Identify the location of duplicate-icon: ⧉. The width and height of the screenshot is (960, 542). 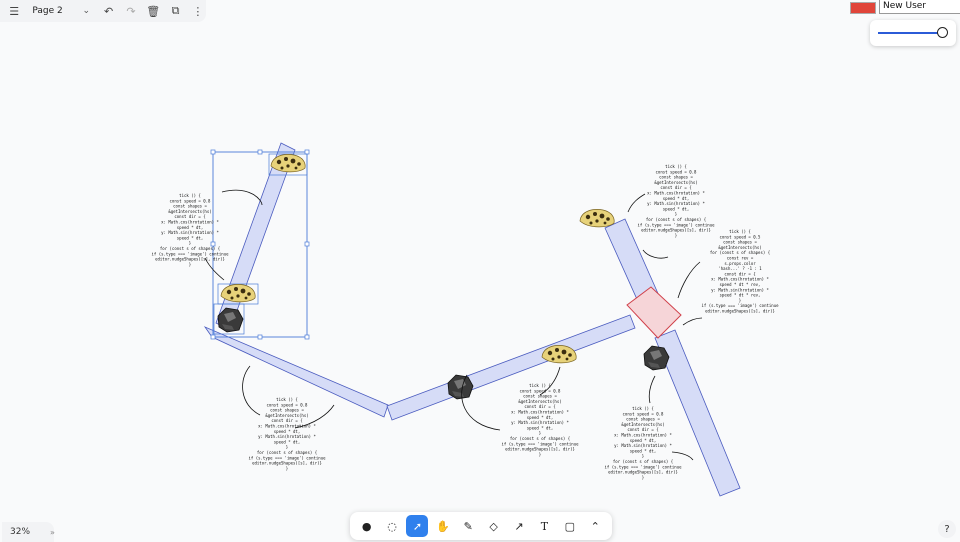
(175, 11).